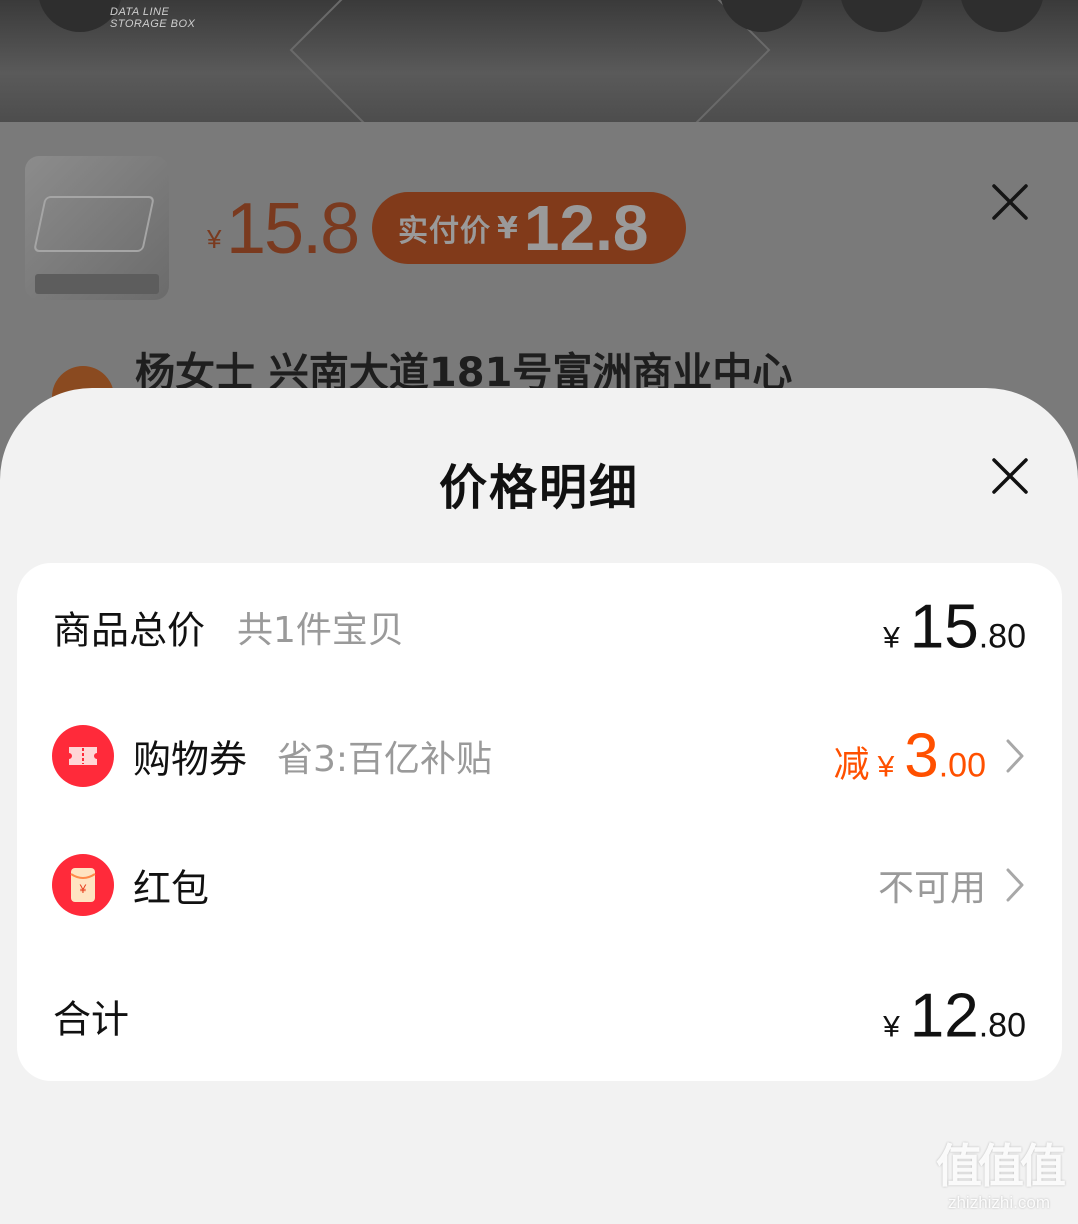 Image resolution: width=1078 pixels, height=1224 pixels. What do you see at coordinates (954, 627) in the screenshot?
I see `goods-total-amount: ¥ 15 .80` at bounding box center [954, 627].